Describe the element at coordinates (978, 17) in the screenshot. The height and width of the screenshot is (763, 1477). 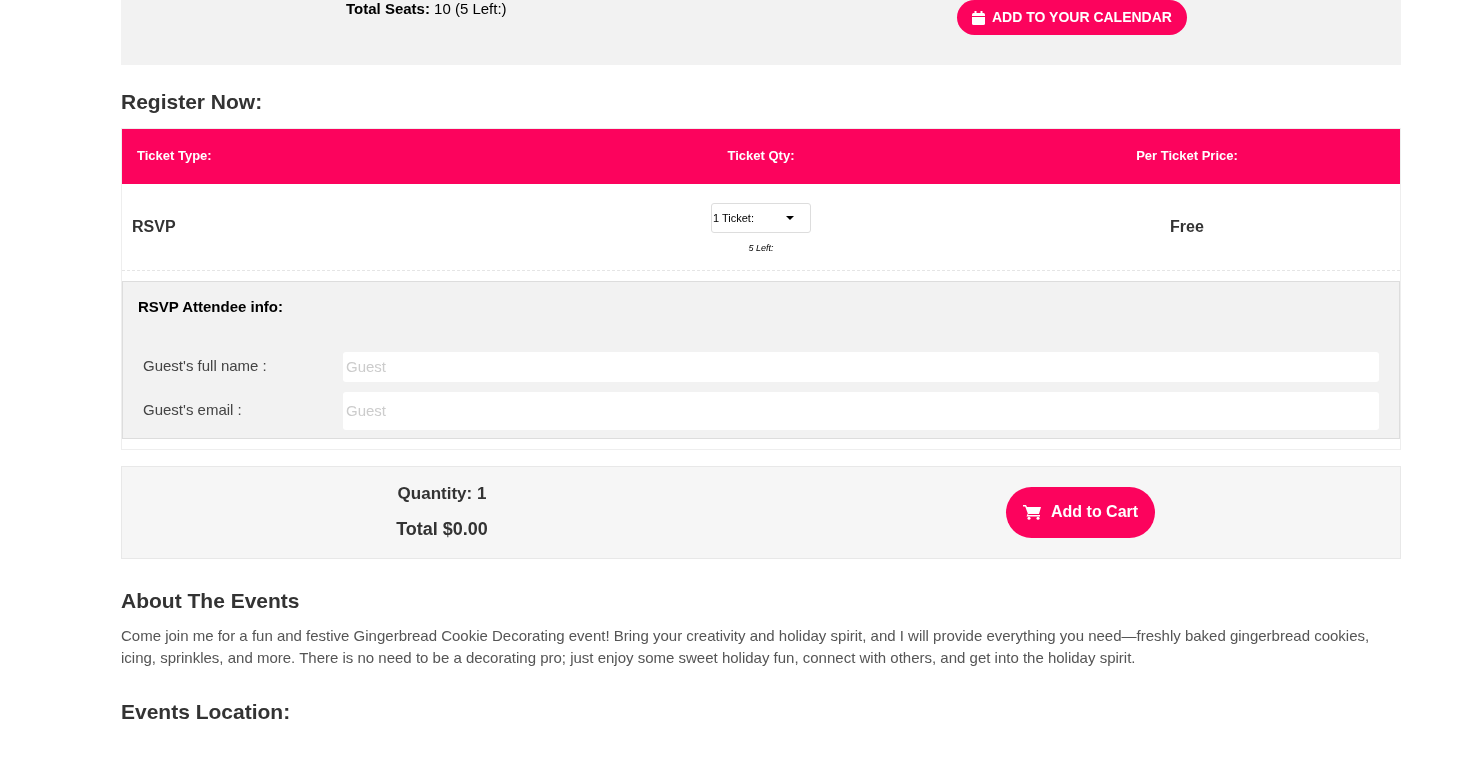
I see `calendar-icon` at that location.